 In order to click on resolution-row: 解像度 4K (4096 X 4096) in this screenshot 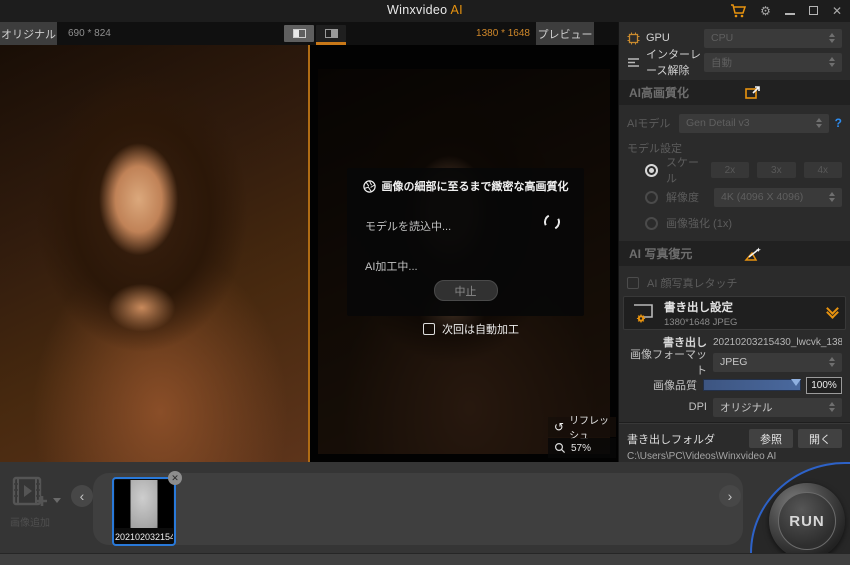, I will do `click(734, 197)`.